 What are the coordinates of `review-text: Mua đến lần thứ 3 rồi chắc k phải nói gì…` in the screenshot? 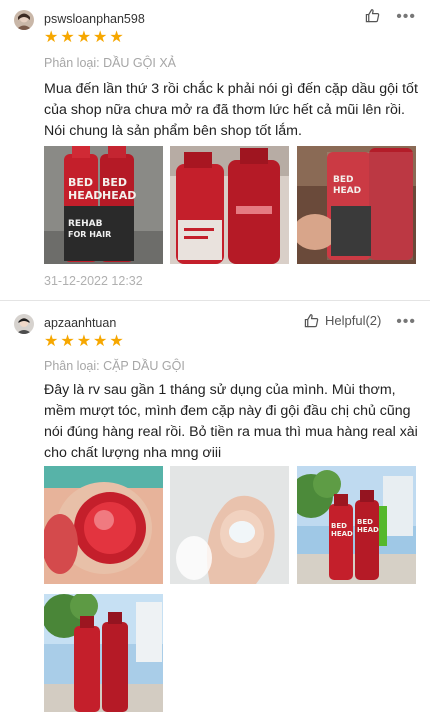 It's located at (231, 110).